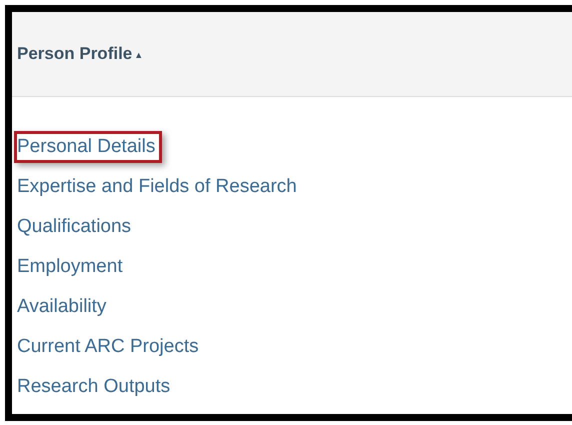 The width and height of the screenshot is (572, 425). I want to click on profile-link: Current ARC Projects, so click(110, 347).